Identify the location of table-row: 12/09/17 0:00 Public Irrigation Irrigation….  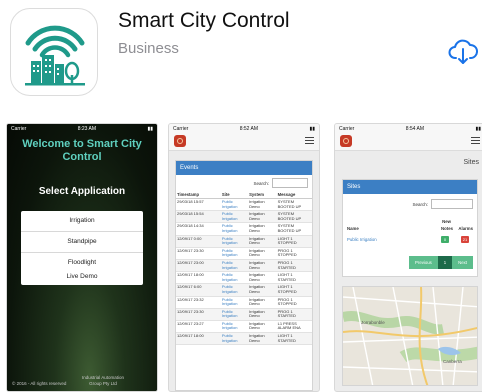
(244, 241).